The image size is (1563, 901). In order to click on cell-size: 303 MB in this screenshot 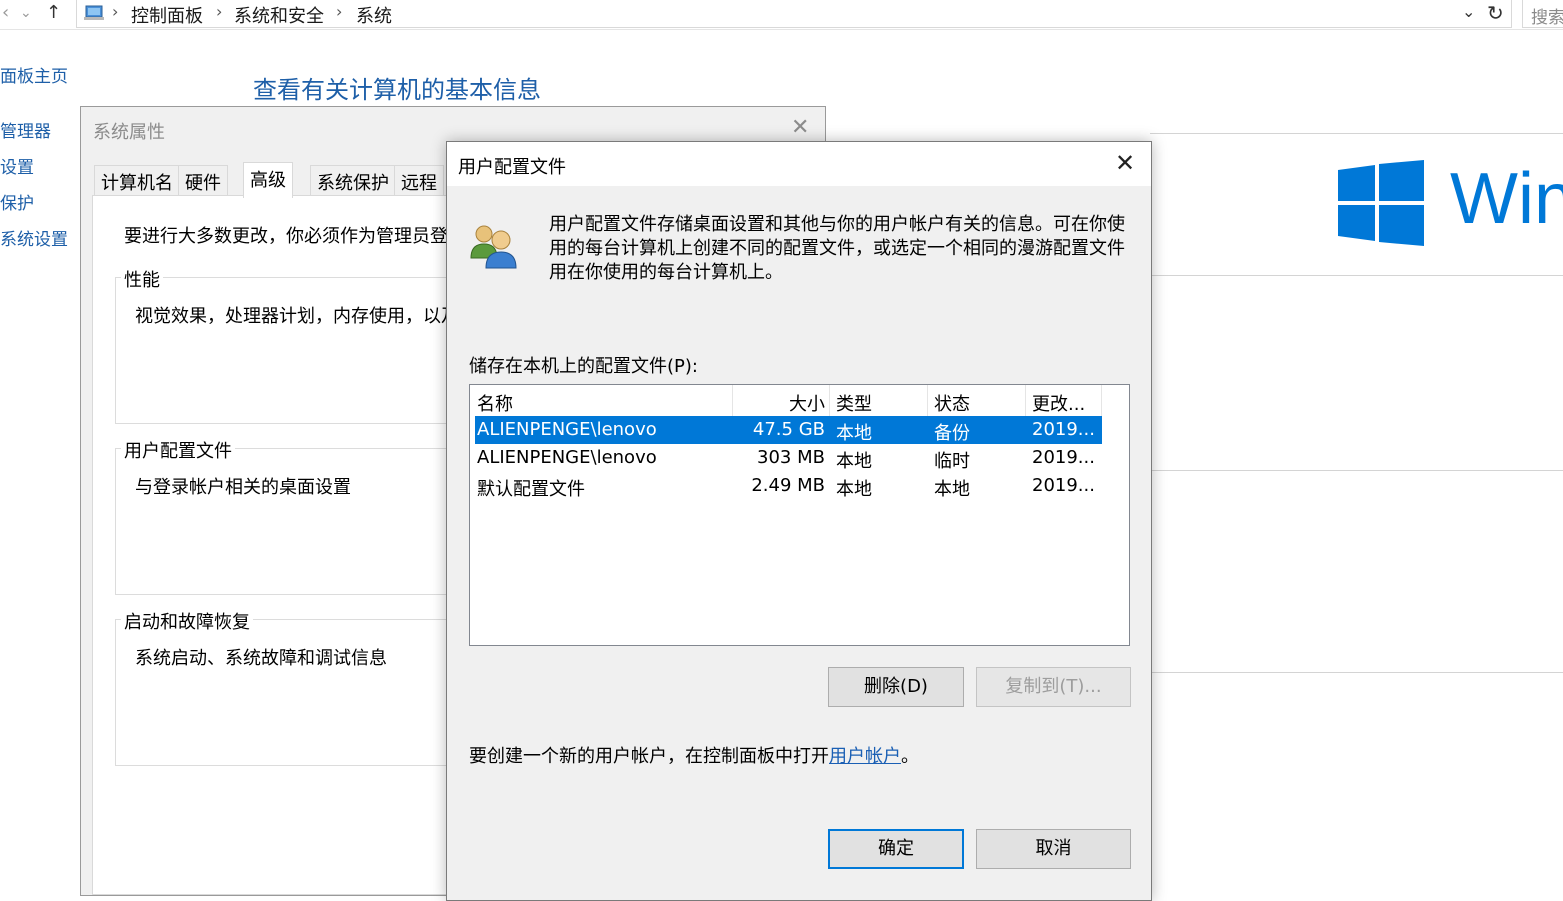, I will do `click(791, 457)`.